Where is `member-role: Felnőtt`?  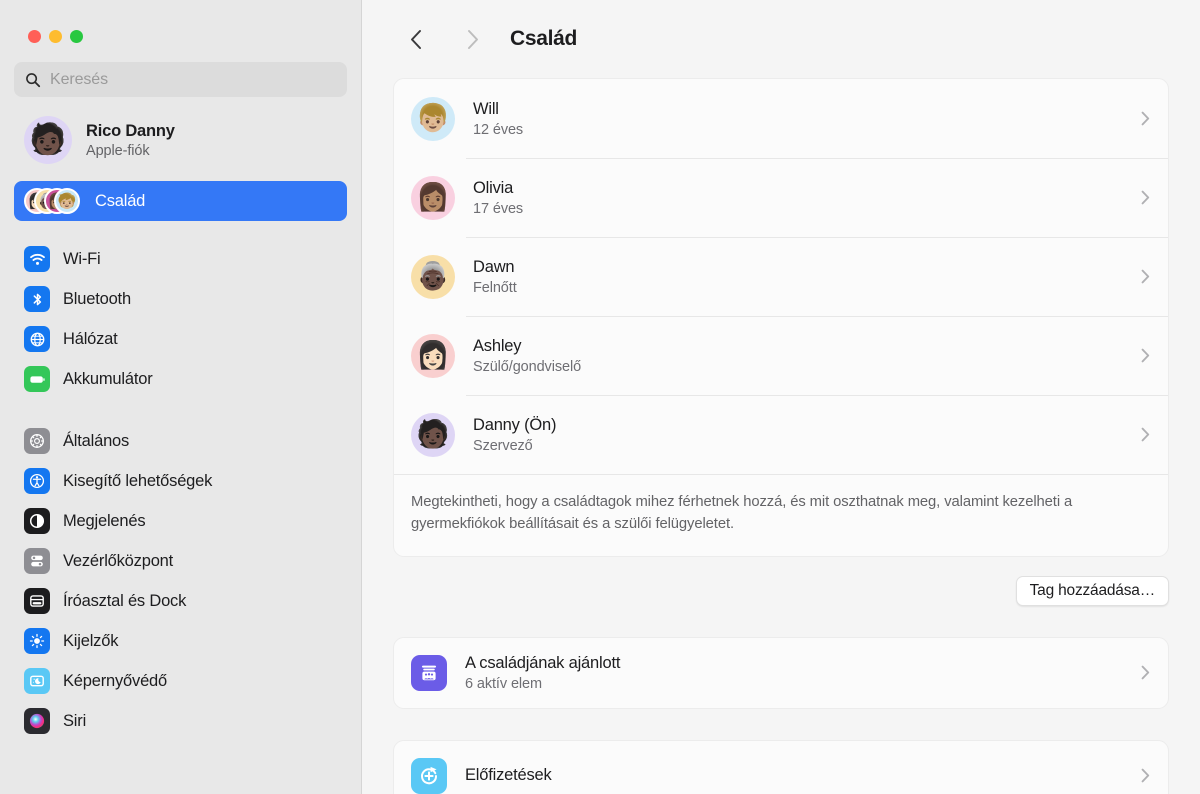 member-role: Felnőtt is located at coordinates (495, 287).